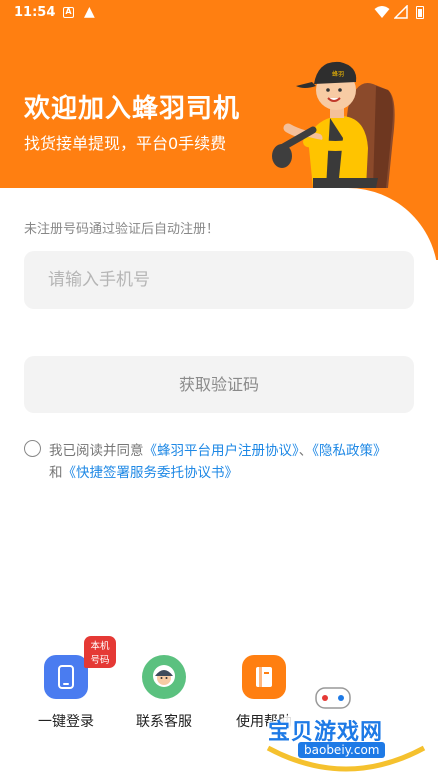 The image size is (438, 780). Describe the element at coordinates (401, 12) in the screenshot. I see `signal-icon` at that location.